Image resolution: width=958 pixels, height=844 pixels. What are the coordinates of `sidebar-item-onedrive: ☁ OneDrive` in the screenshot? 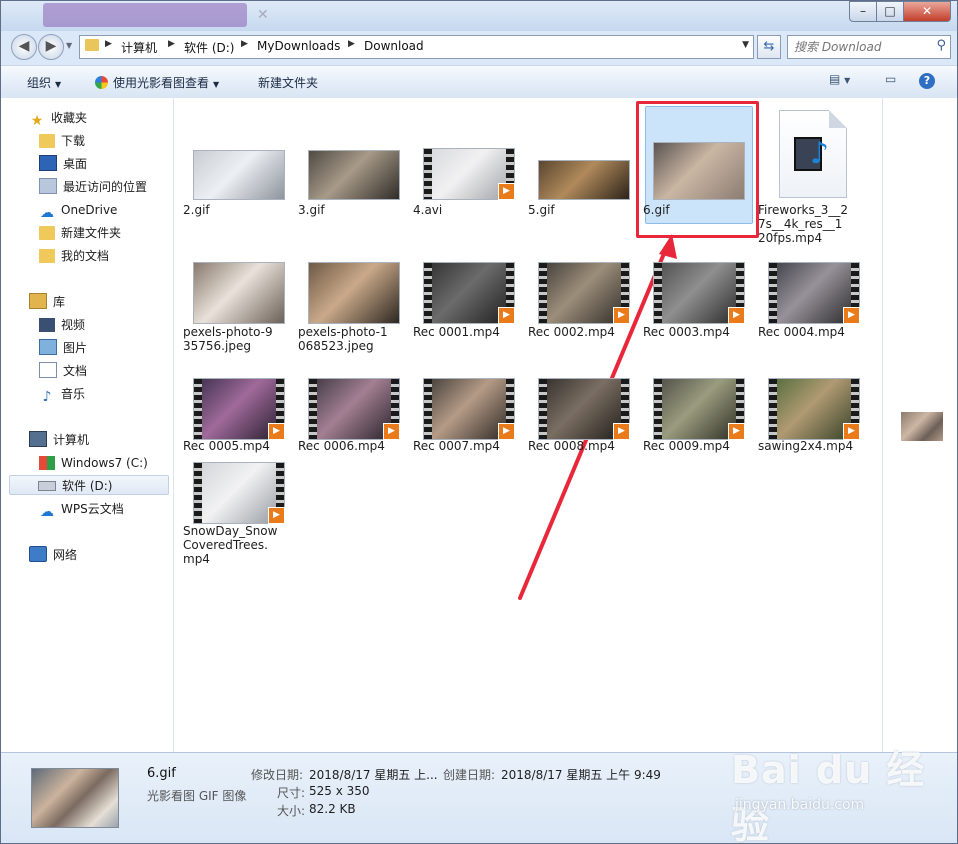 It's located at (78, 210).